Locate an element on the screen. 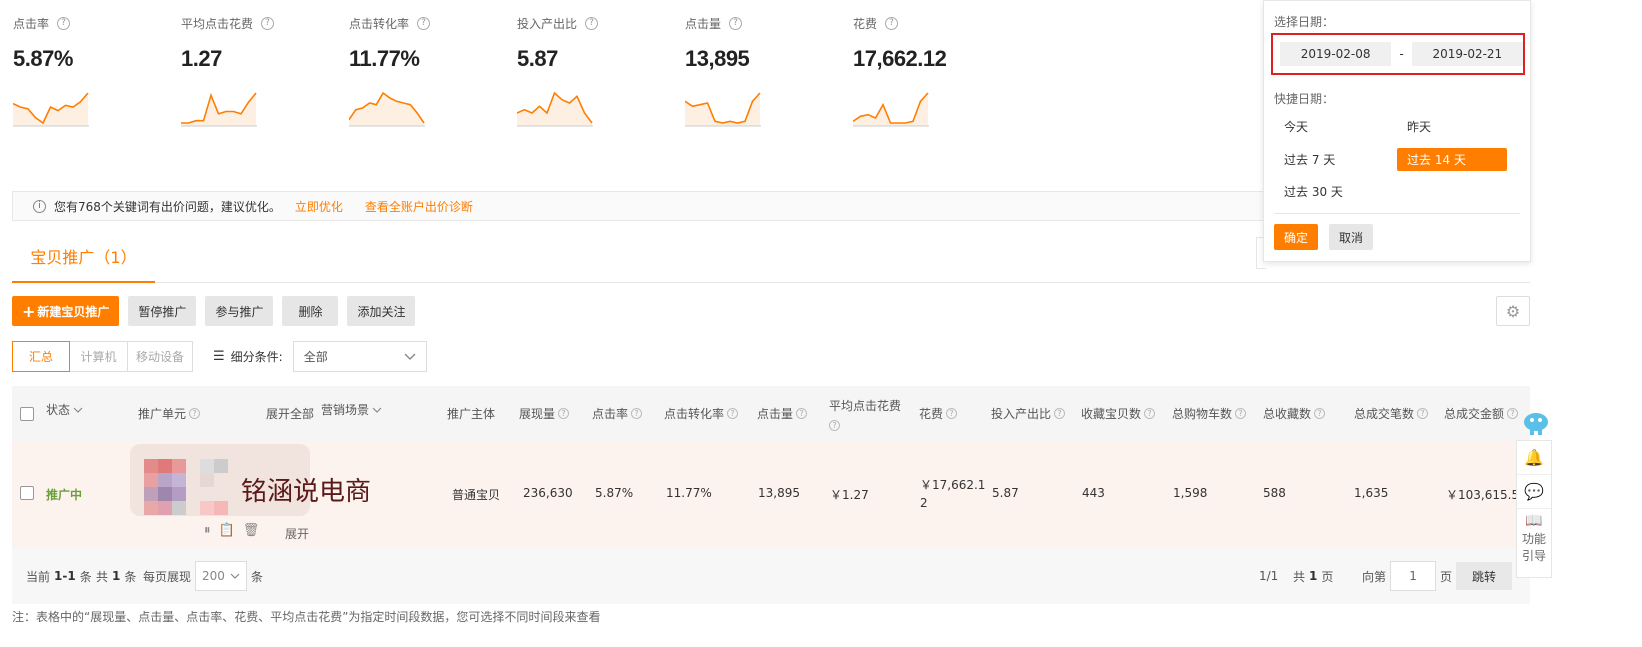 The height and width of the screenshot is (647, 1642). start-date-input: 2019-02-08 is located at coordinates (1336, 54).